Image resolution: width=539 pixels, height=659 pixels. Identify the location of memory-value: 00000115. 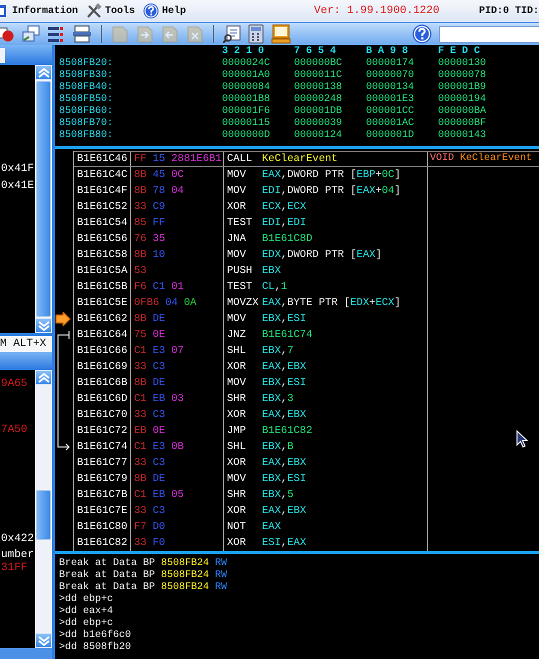
(247, 124).